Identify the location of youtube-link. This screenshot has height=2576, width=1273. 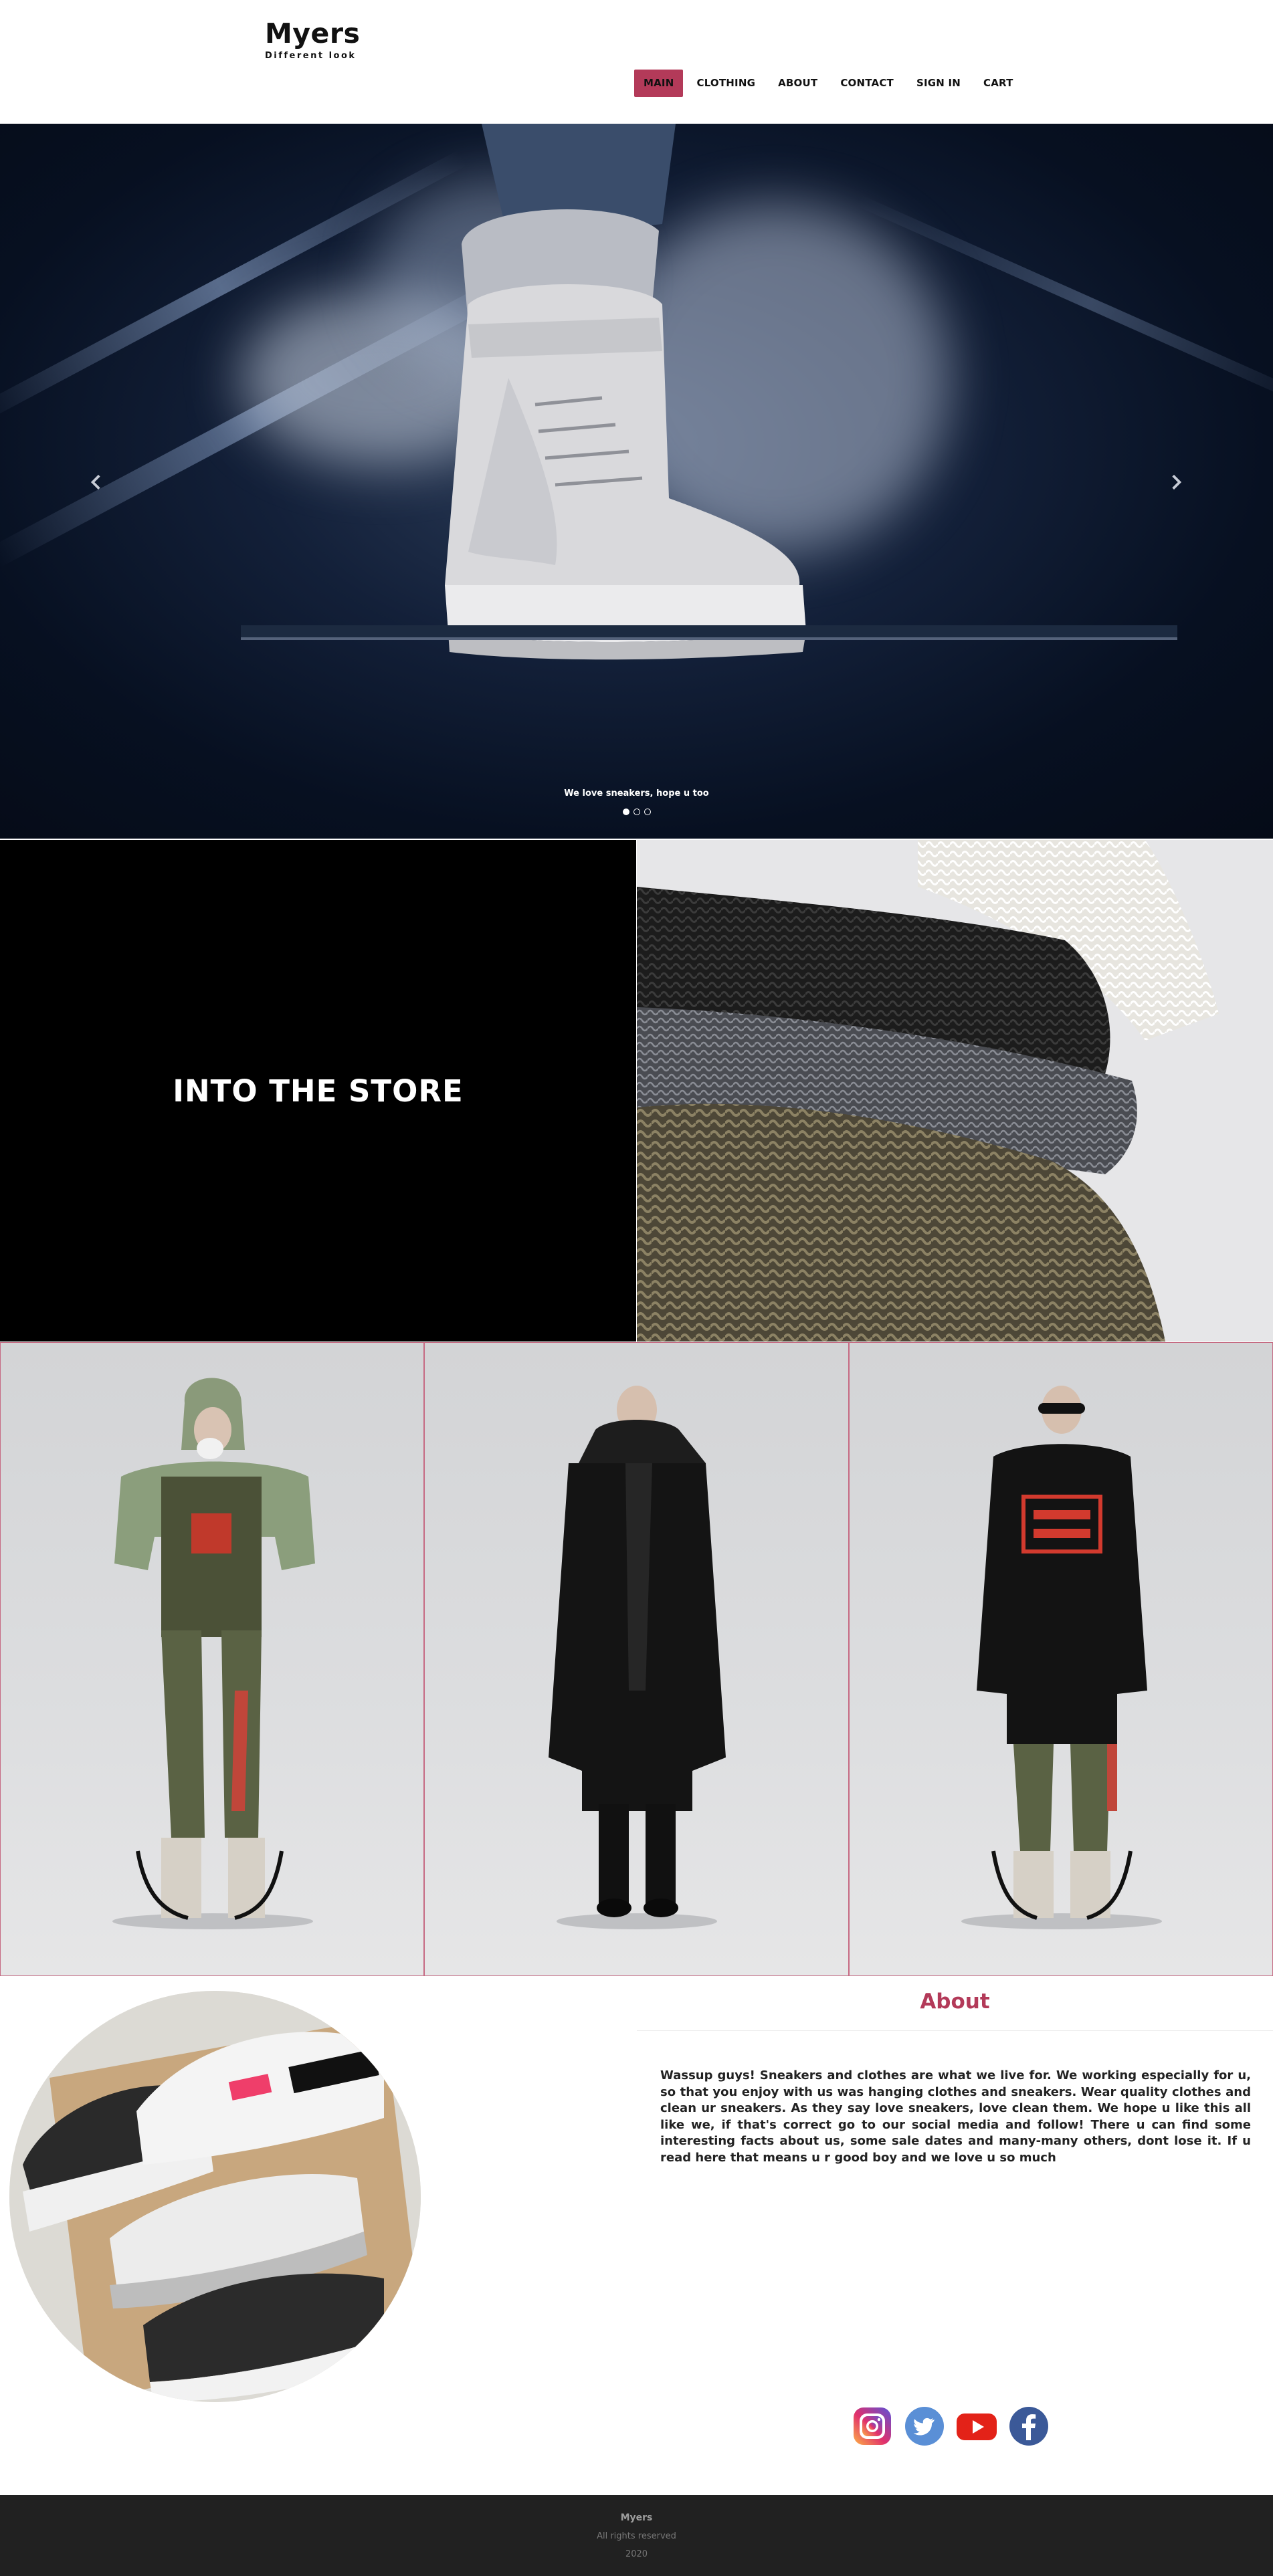
(976, 2426).